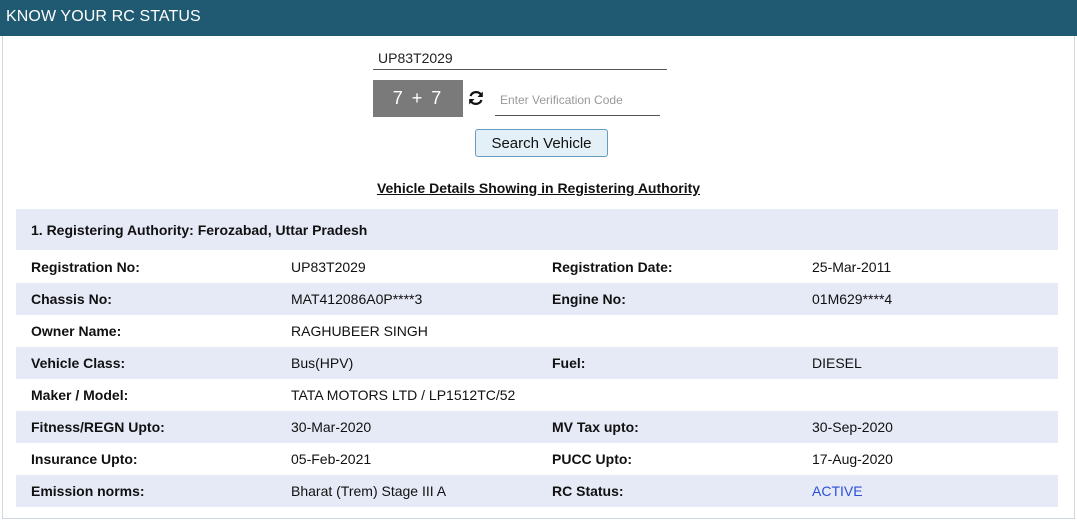  What do you see at coordinates (541, 143) in the screenshot?
I see `search-vehicle-button: Search Vehicle` at bounding box center [541, 143].